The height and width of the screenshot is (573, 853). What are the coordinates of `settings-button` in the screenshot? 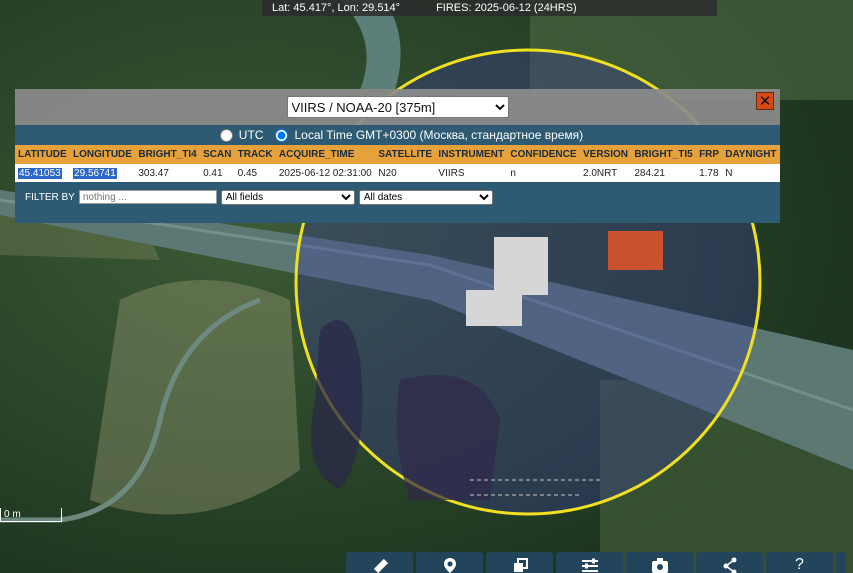 It's located at (589, 562).